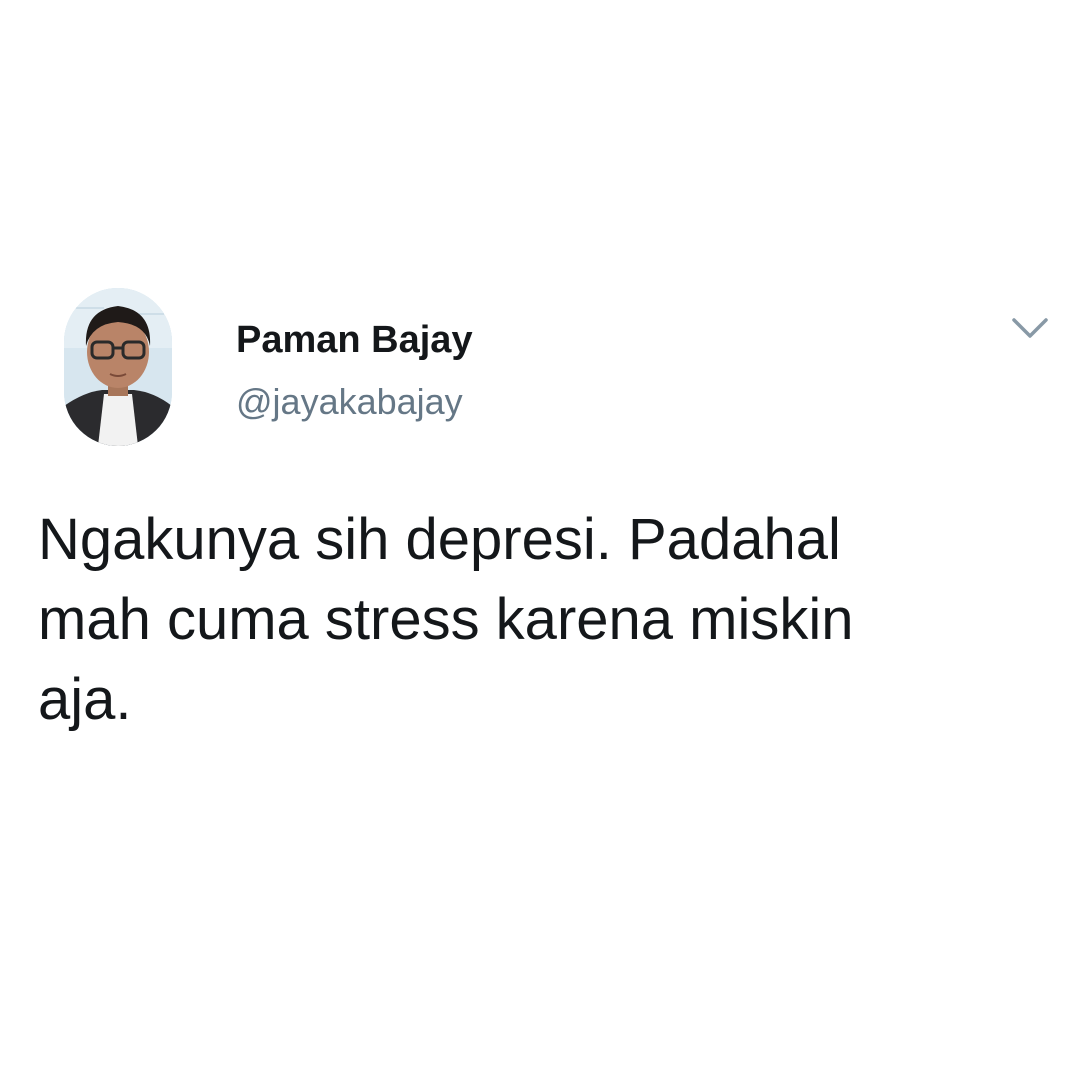 Image resolution: width=1080 pixels, height=1080 pixels. What do you see at coordinates (439, 539) in the screenshot?
I see `tweet-text-line: Ngakunya sih depresi. Padahal` at bounding box center [439, 539].